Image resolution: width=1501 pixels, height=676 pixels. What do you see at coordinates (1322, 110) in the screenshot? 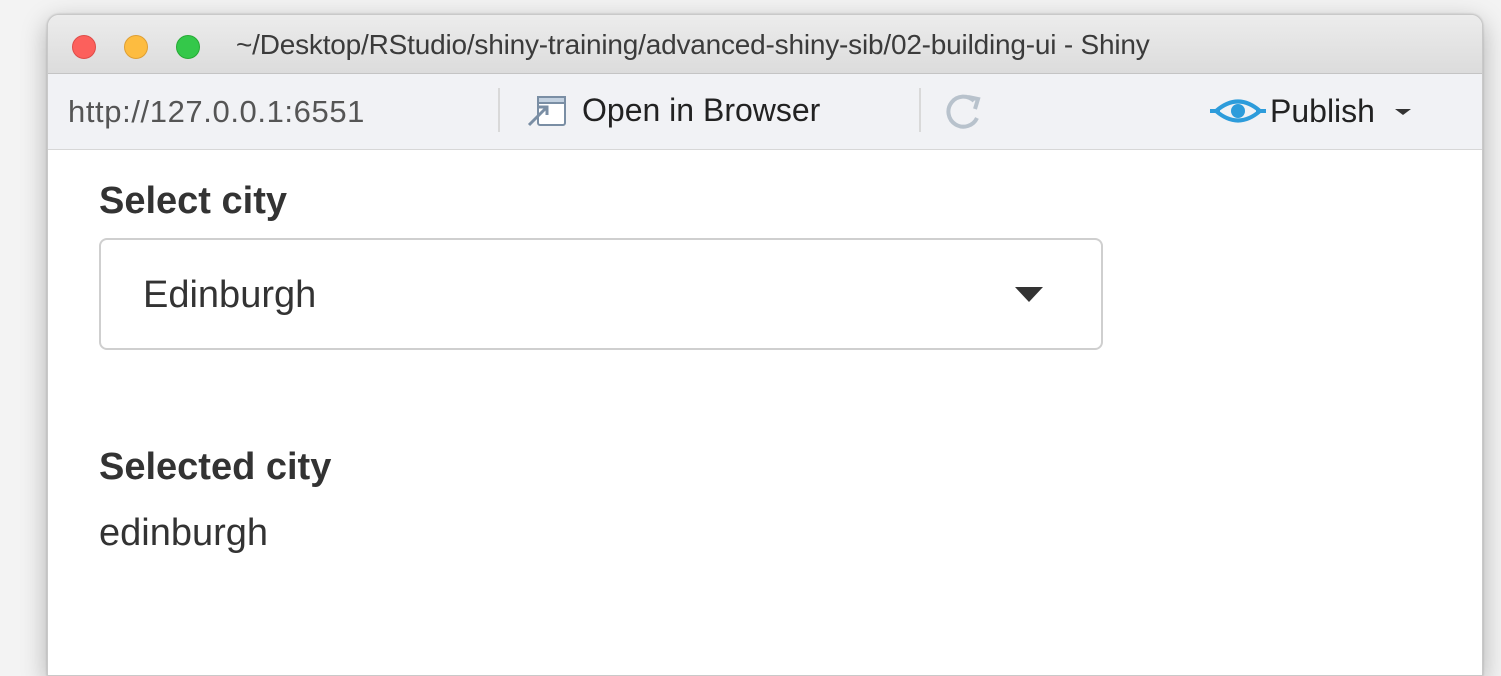
I see `publish-label: Publish` at bounding box center [1322, 110].